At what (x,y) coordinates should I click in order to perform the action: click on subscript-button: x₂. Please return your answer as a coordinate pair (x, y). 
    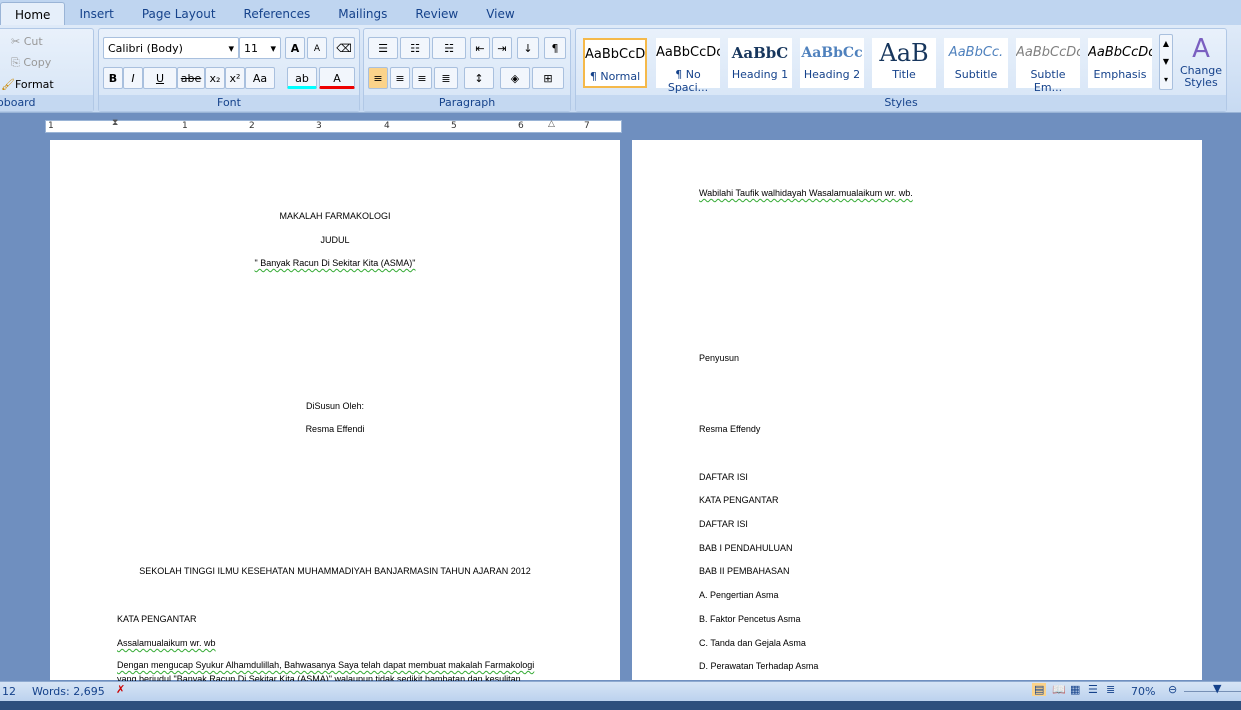
    Looking at the image, I should click on (215, 78).